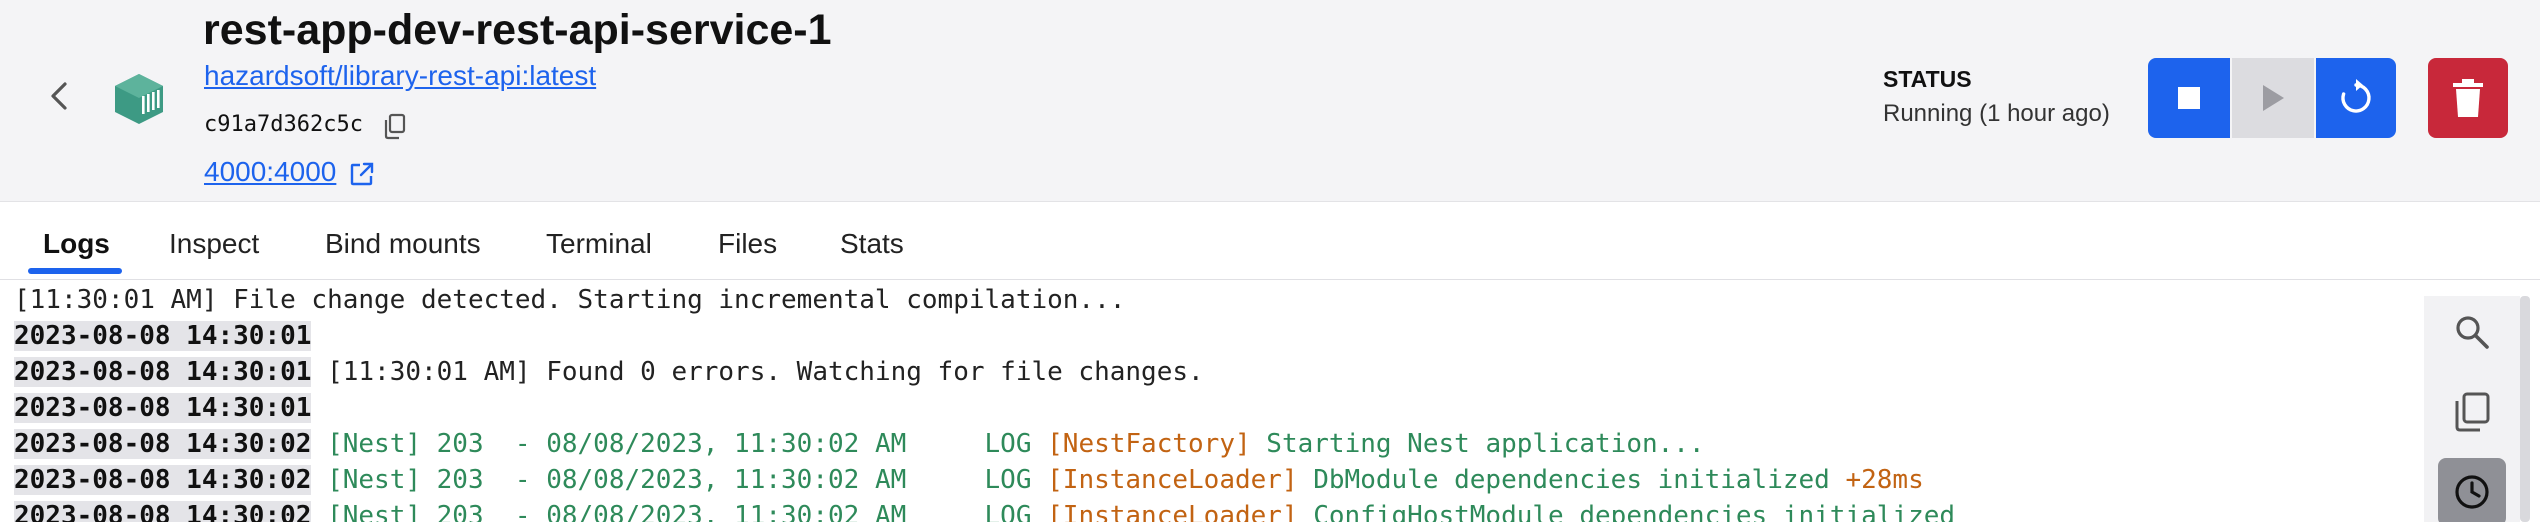  I want to click on tab-stats: Stats, so click(872, 244).